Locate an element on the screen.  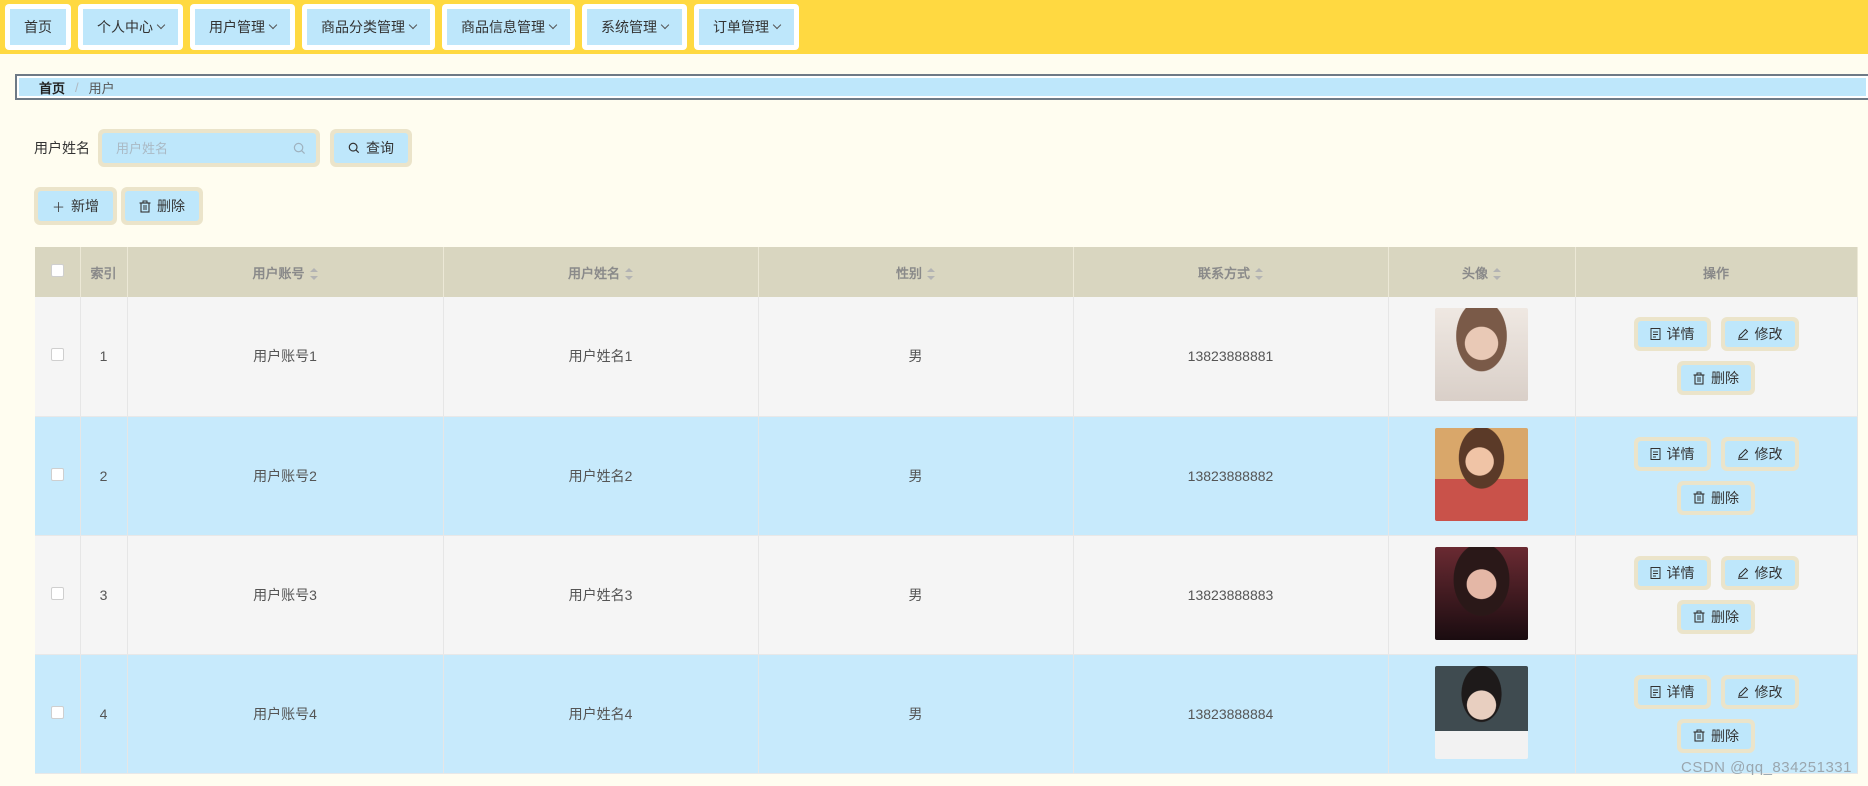
add-button: ＋ 新增 is located at coordinates (76, 206).